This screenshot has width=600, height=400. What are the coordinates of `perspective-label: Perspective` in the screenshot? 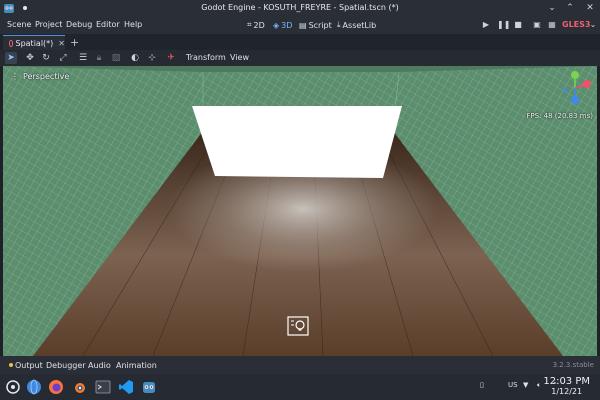 It's located at (46, 76).